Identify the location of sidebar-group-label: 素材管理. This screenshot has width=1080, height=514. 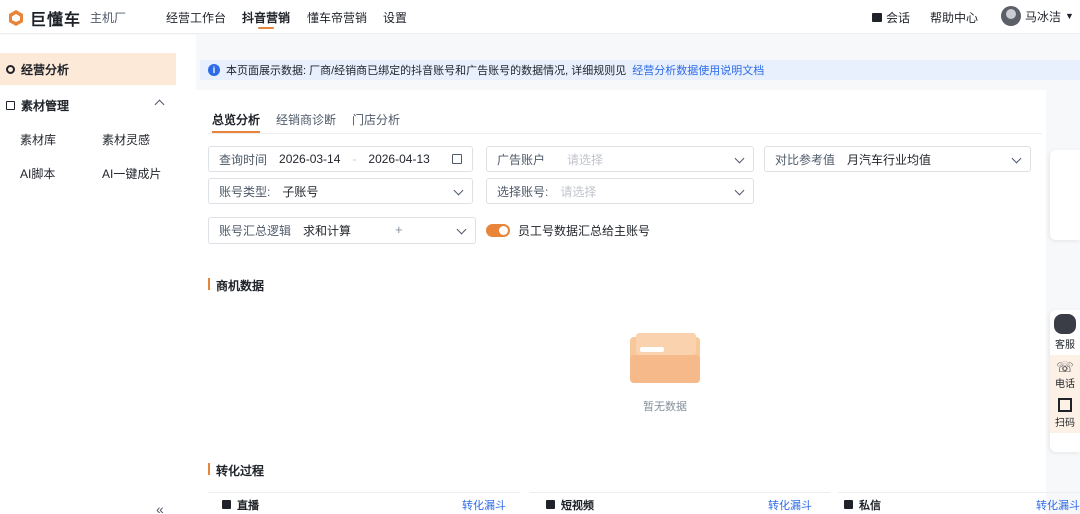
(45, 106).